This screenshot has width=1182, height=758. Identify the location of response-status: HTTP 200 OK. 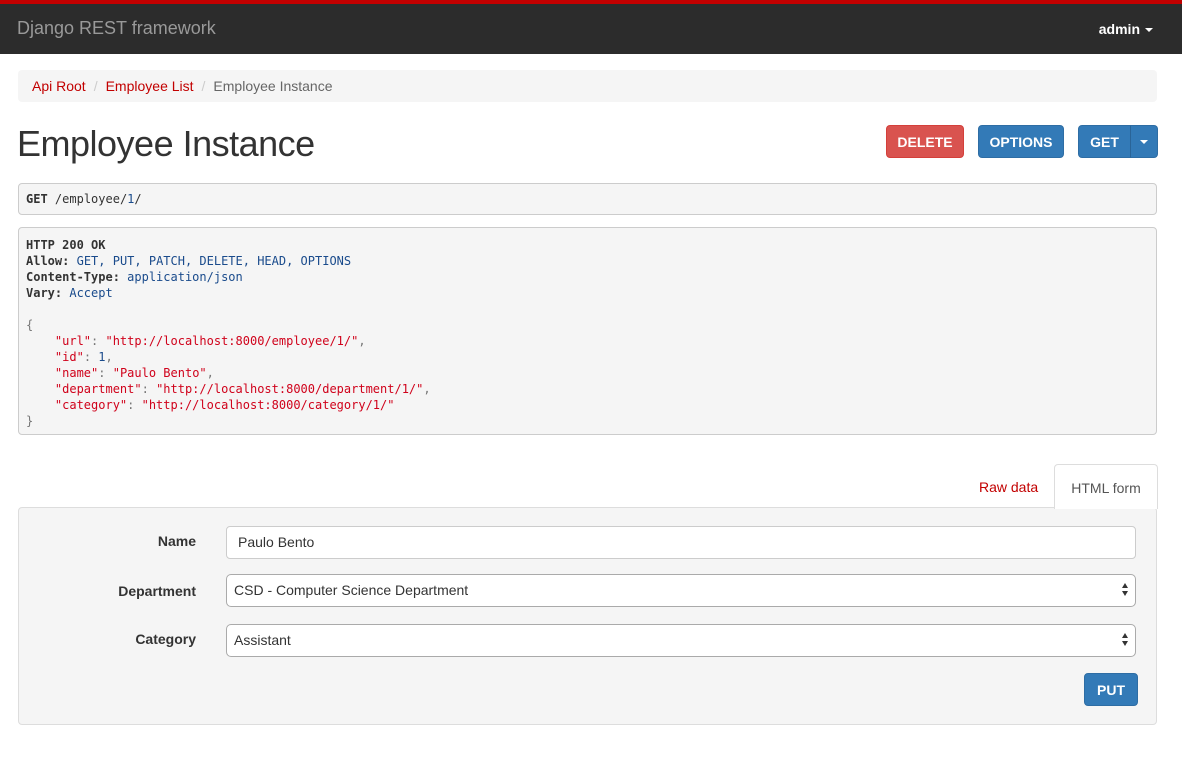
(66, 245).